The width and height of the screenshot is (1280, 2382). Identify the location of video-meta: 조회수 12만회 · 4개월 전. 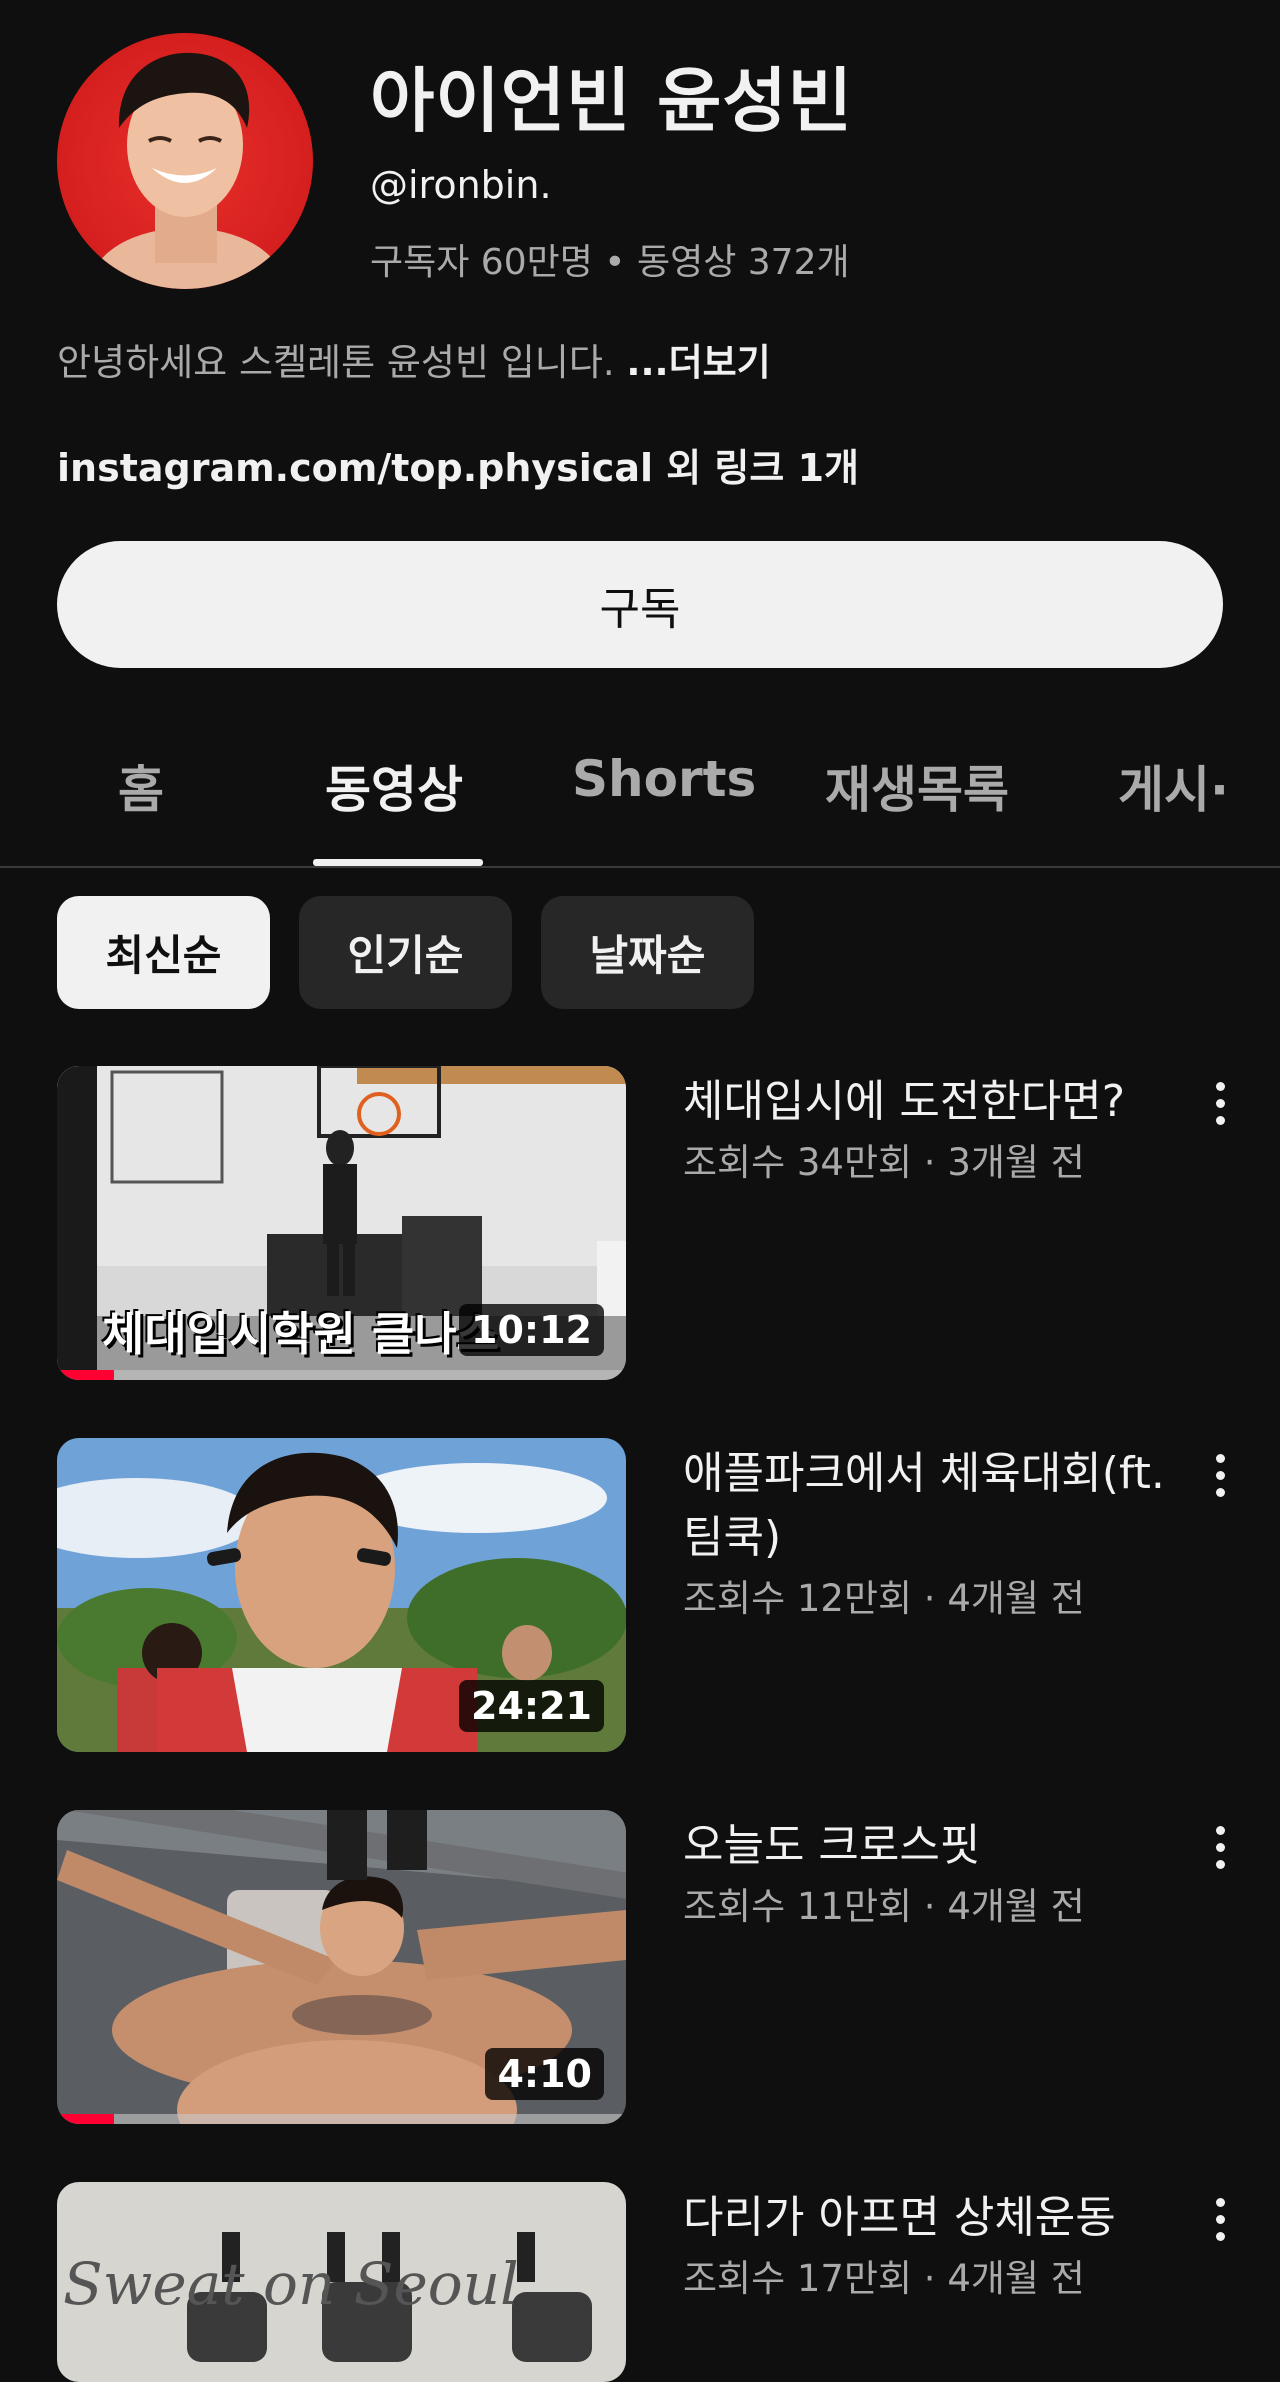
(884, 1598).